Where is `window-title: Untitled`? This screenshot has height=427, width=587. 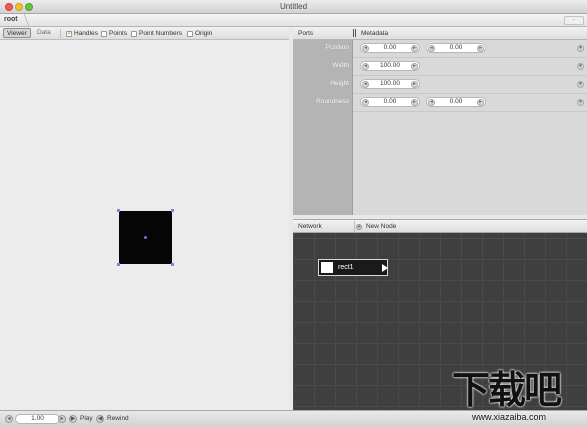 window-title: Untitled is located at coordinates (293, 6).